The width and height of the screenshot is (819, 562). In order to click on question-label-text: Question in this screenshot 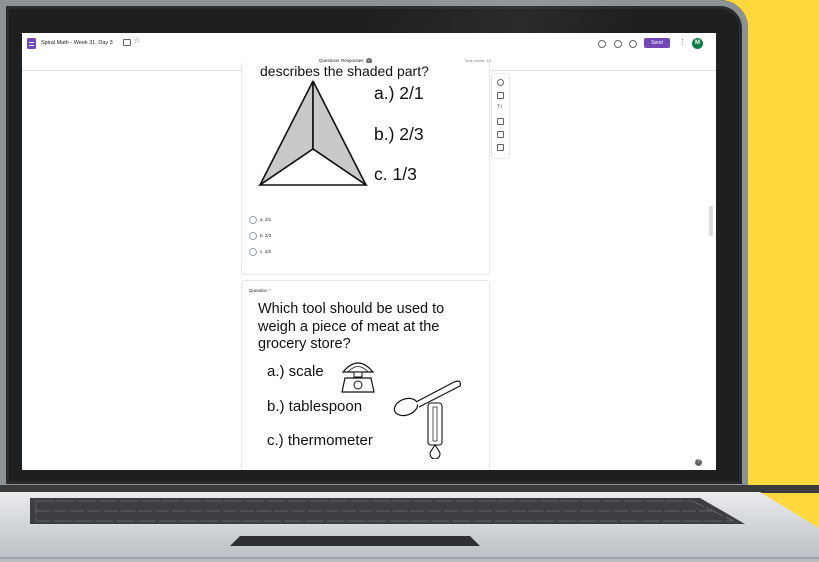, I will do `click(258, 290)`.